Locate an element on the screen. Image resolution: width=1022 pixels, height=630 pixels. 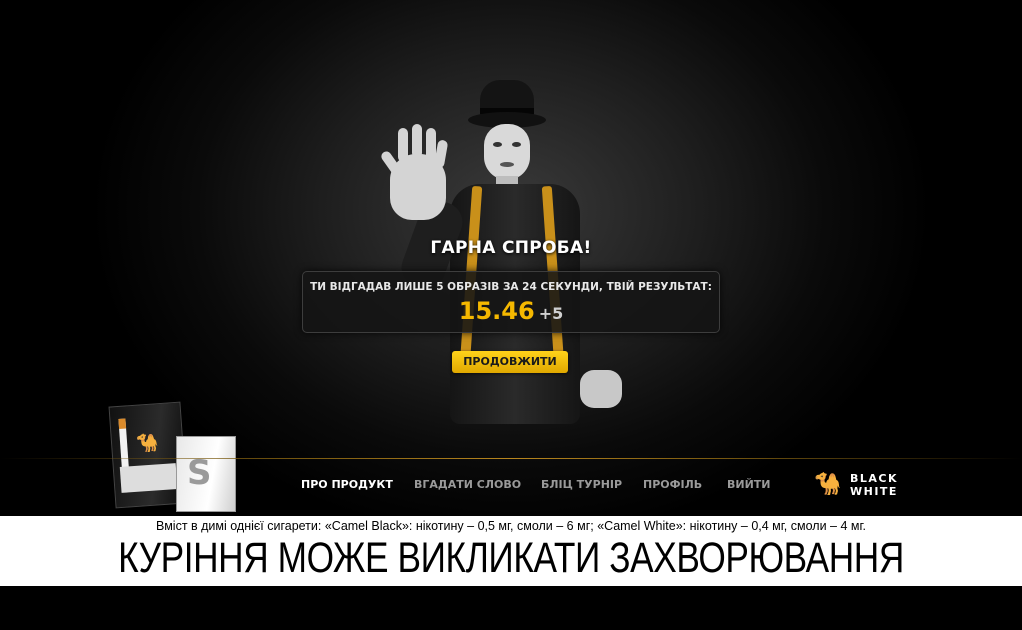
camel-white-pack: S is located at coordinates (206, 474).